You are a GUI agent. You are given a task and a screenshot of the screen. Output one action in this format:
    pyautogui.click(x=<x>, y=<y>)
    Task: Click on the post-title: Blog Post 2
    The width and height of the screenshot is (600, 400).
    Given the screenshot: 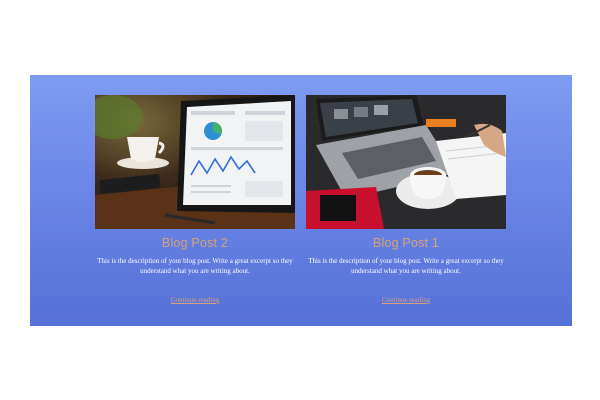 What is the action you would take?
    pyautogui.click(x=195, y=243)
    